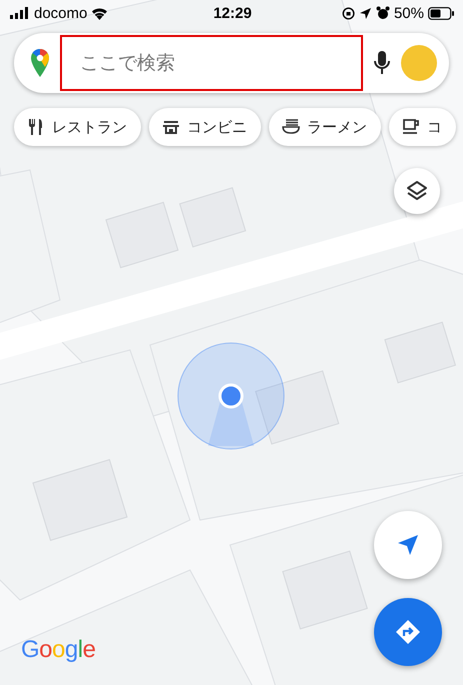 This screenshot has height=685, width=463. I want to click on wifi-icon, so click(99, 13).